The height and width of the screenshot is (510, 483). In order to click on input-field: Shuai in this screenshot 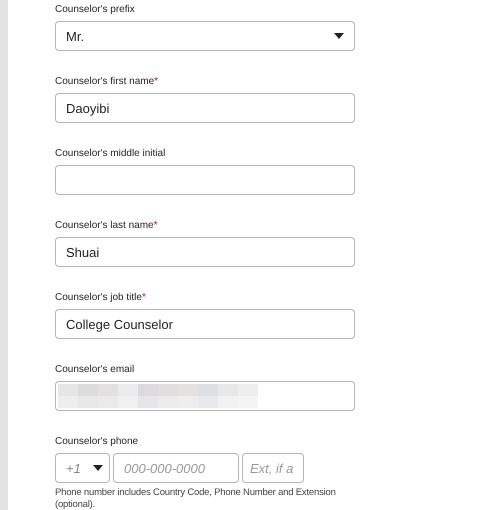, I will do `click(205, 252)`.